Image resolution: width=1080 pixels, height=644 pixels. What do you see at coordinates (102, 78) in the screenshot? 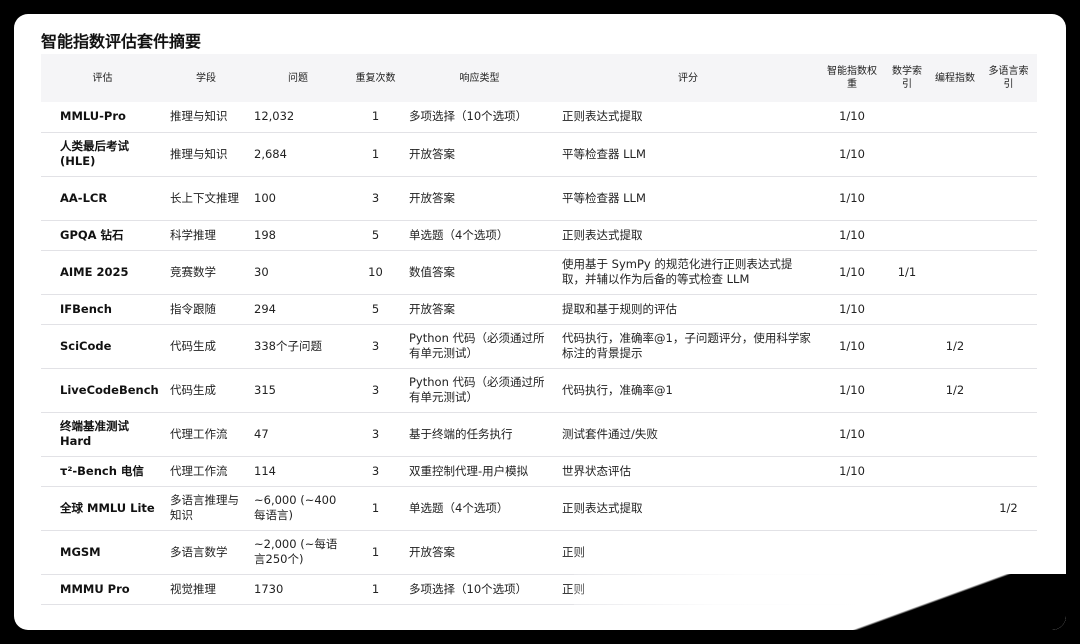
I see `column-header: 评估` at bounding box center [102, 78].